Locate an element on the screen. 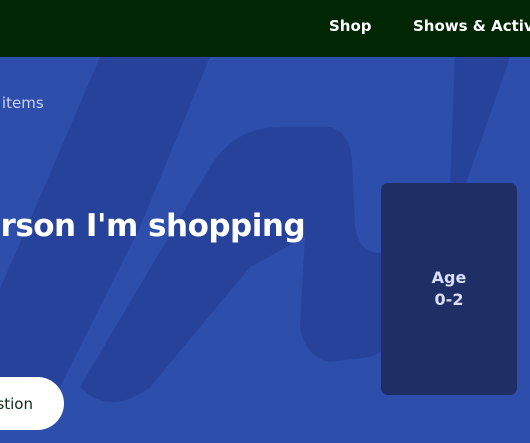 Image resolution: width=530 pixels, height=443 pixels. title-line-1: erson I'm shopping is located at coordinates (153, 225).